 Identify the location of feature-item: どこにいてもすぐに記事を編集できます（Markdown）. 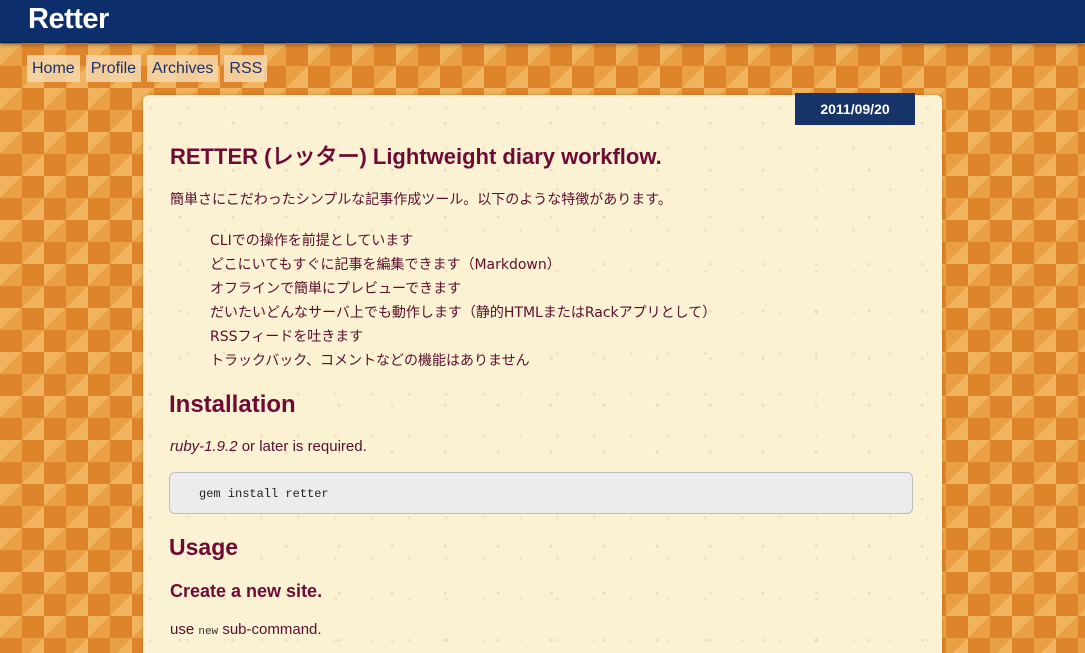
(385, 265).